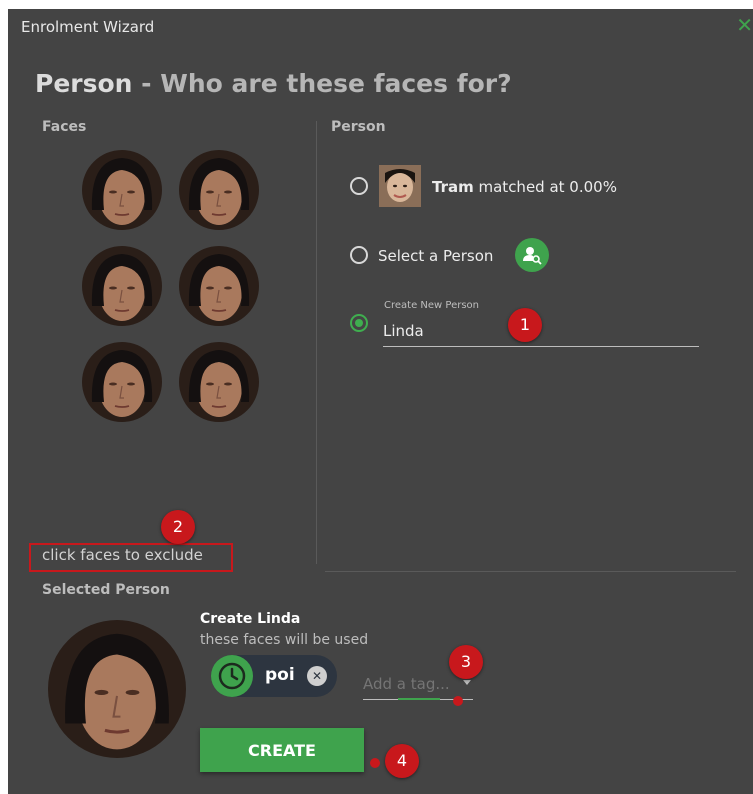 The width and height of the screenshot is (753, 794). I want to click on tag-input-focus-line, so click(419, 699).